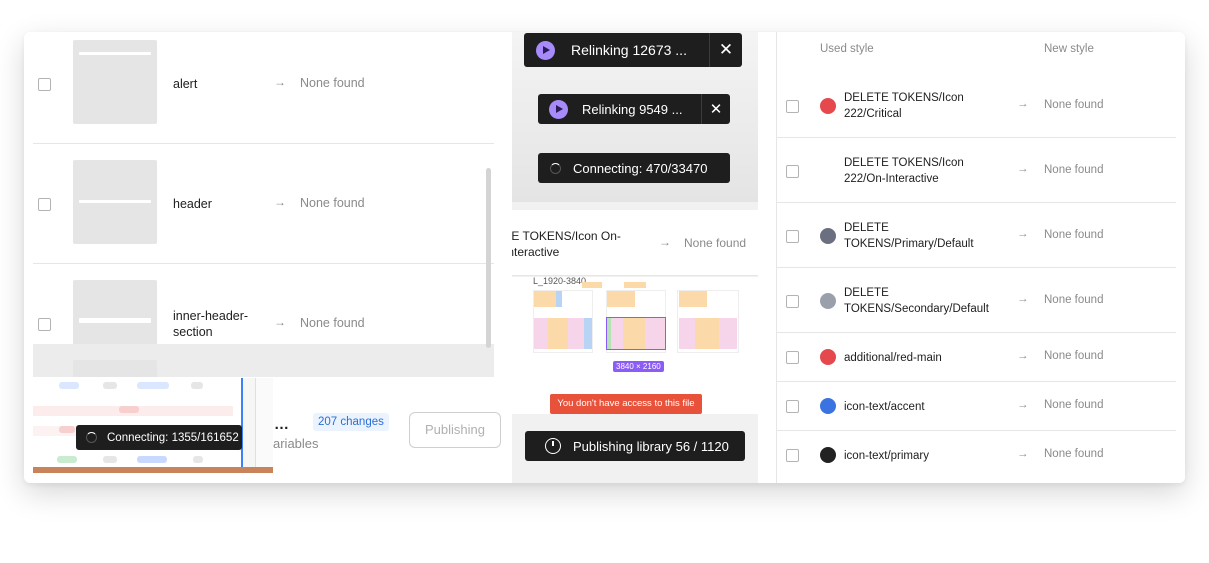 The image size is (1209, 563). I want to click on variables-label: ariables, so click(296, 443).